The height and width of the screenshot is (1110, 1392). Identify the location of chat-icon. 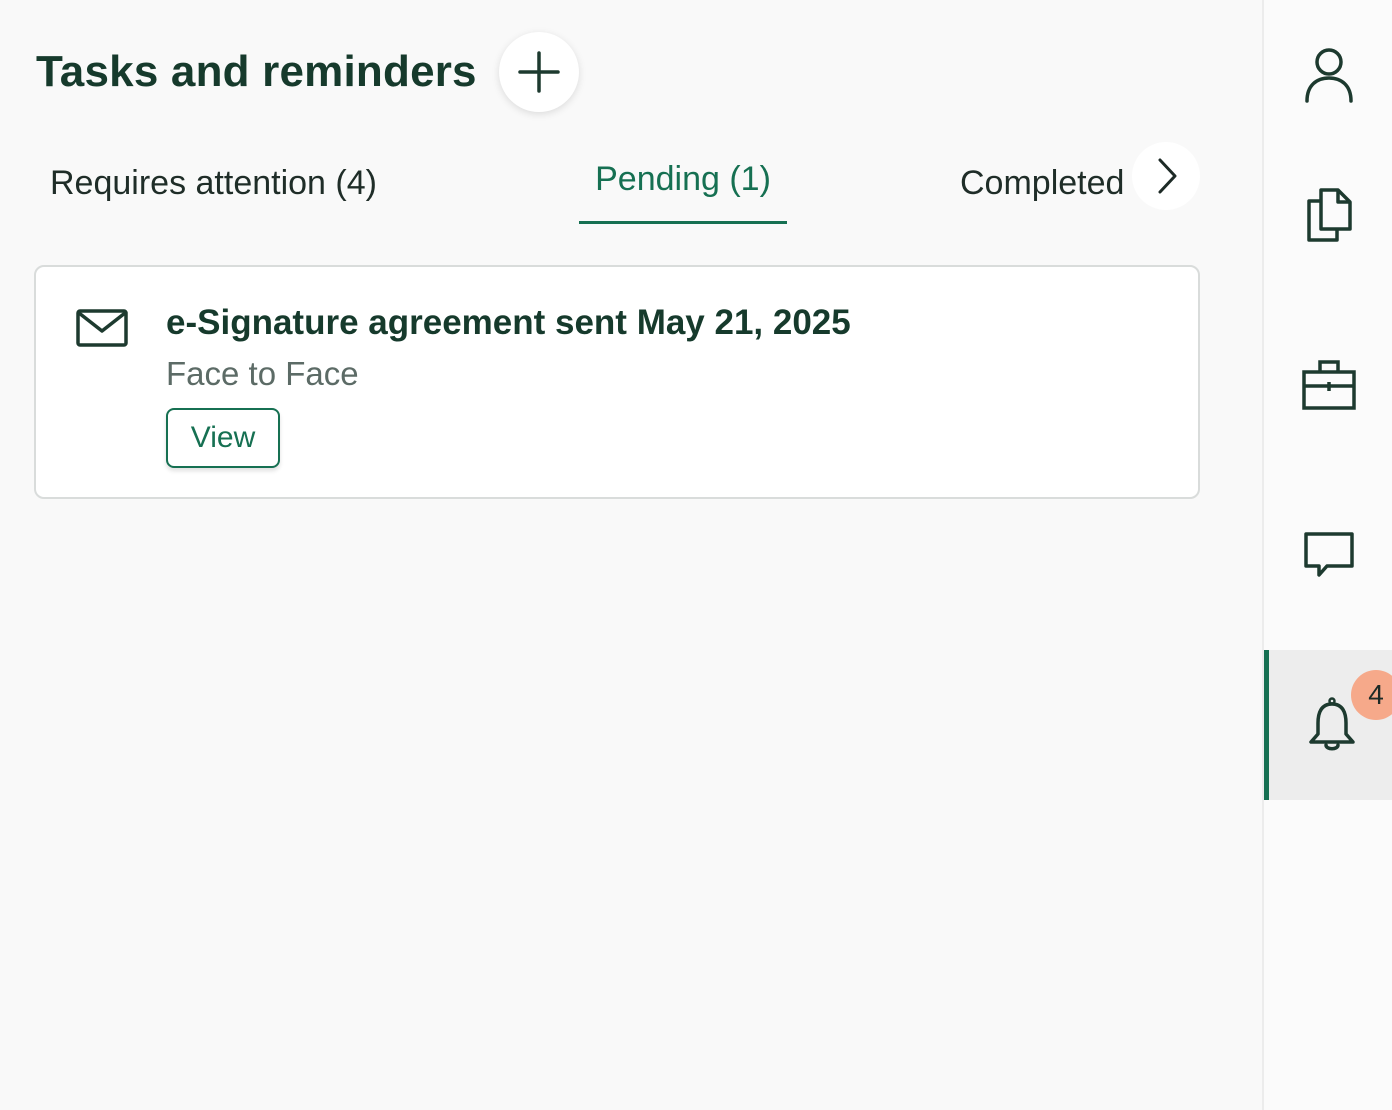
(1329, 554).